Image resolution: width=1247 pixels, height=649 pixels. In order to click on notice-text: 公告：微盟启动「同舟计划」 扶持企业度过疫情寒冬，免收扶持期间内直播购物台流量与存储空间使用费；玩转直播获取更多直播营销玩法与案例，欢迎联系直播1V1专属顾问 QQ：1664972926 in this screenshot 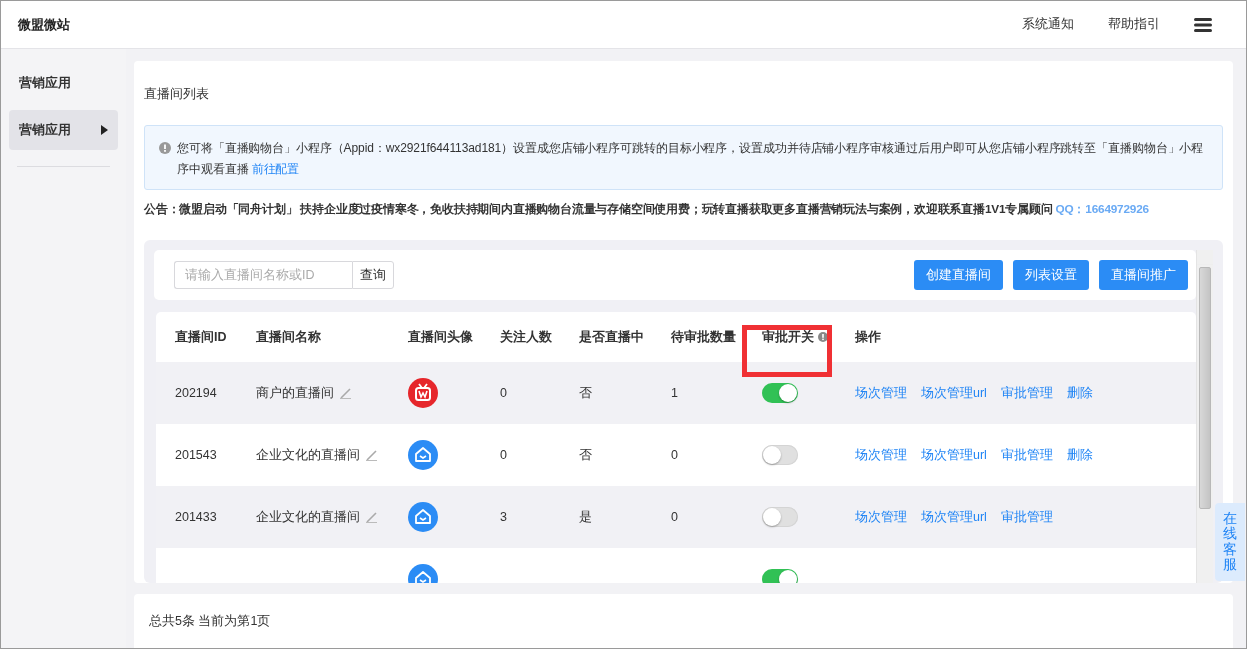, I will do `click(647, 209)`.